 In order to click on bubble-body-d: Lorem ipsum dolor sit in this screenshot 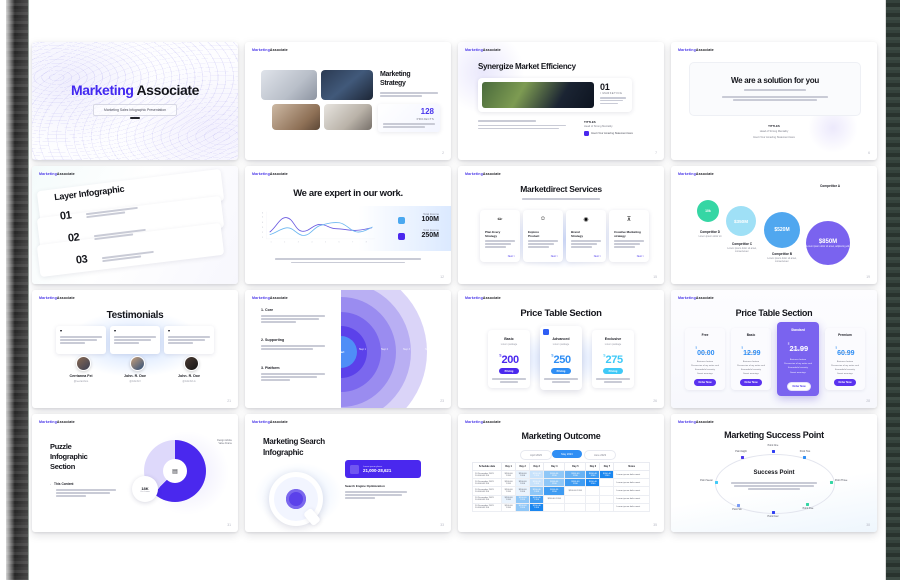, I will do `click(710, 236)`.